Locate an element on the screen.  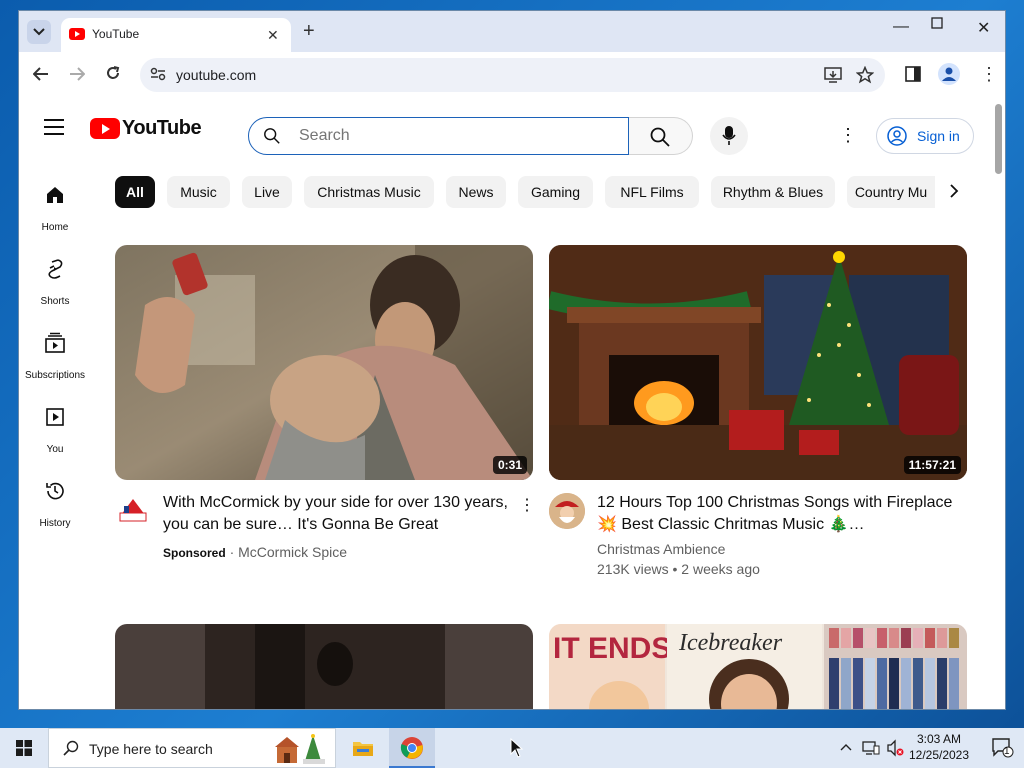
youtube-play-icon is located at coordinates (105, 128).